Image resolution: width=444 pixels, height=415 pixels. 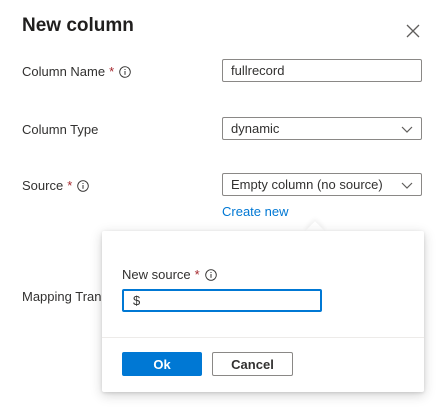 What do you see at coordinates (222, 300) in the screenshot?
I see `new-source-input: $` at bounding box center [222, 300].